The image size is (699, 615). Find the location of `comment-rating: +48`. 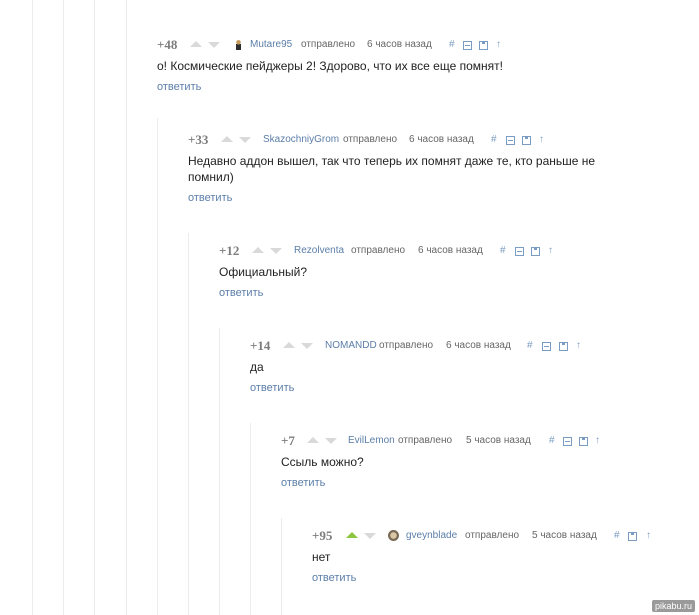

comment-rating: +48 is located at coordinates (167, 44).